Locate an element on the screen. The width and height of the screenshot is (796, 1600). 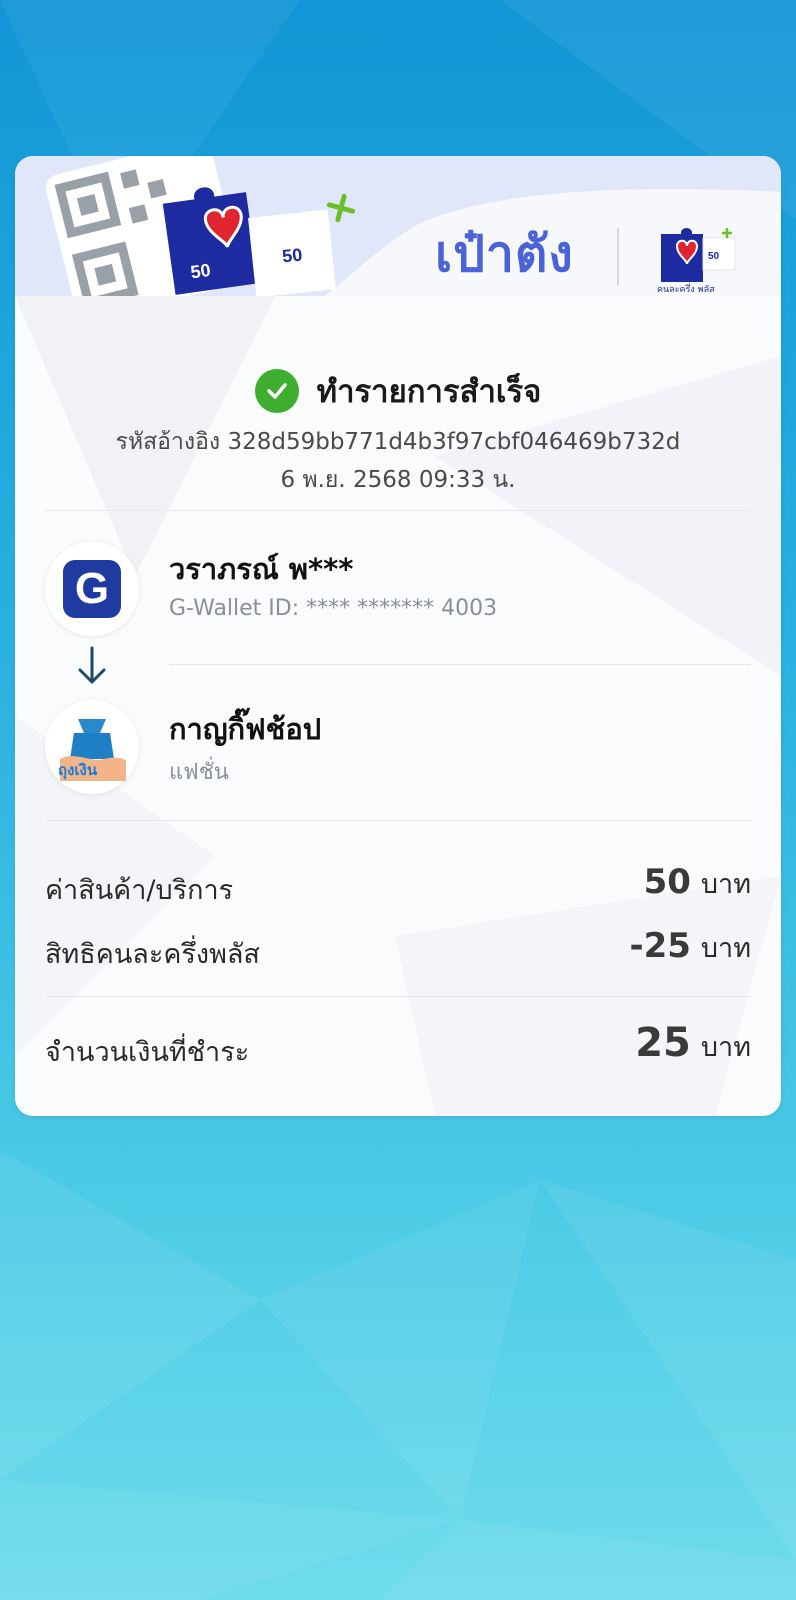
payee-category: แฟชั่น is located at coordinates (199, 772).